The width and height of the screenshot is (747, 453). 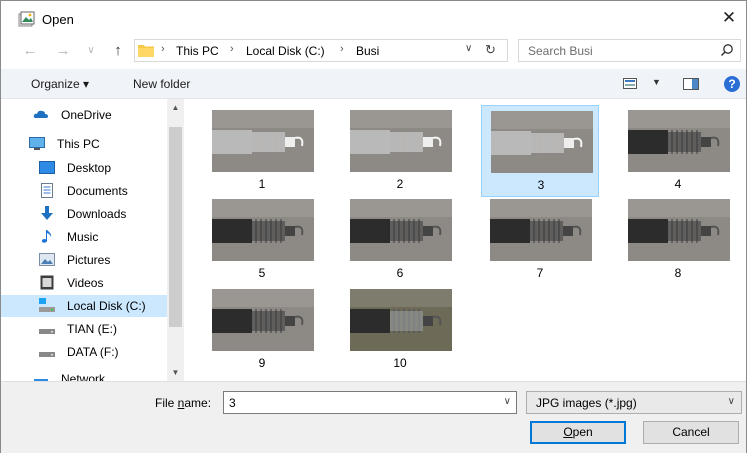 I want to click on sidebar-item-label: OneDrive, so click(x=86, y=115).